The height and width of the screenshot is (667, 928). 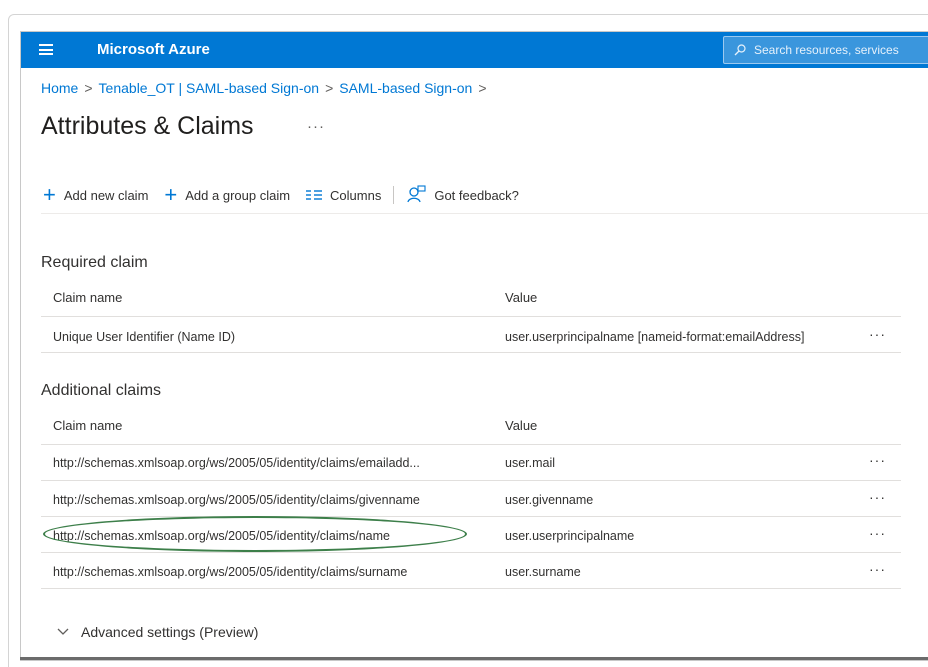 I want to click on additional-claims-heading: Additional claims, so click(x=101, y=390).